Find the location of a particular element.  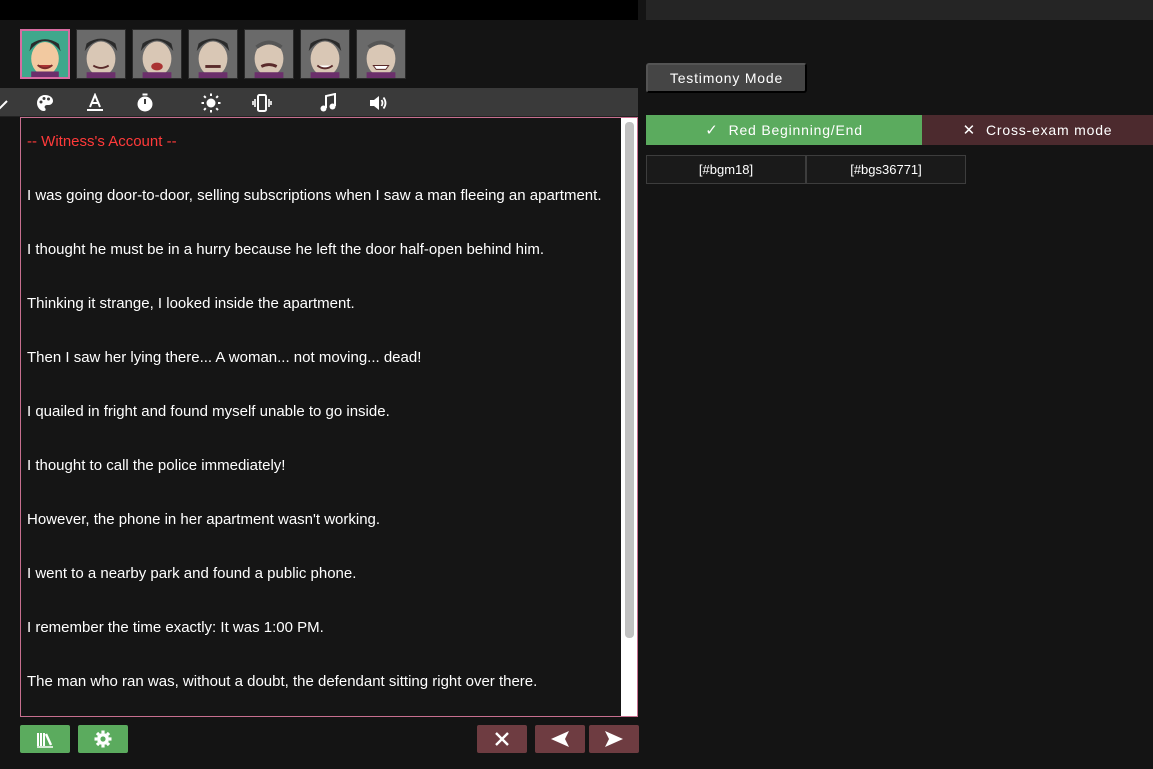

red-beginning-end-toggle: ✓ Red Beginning/End is located at coordinates (784, 130).